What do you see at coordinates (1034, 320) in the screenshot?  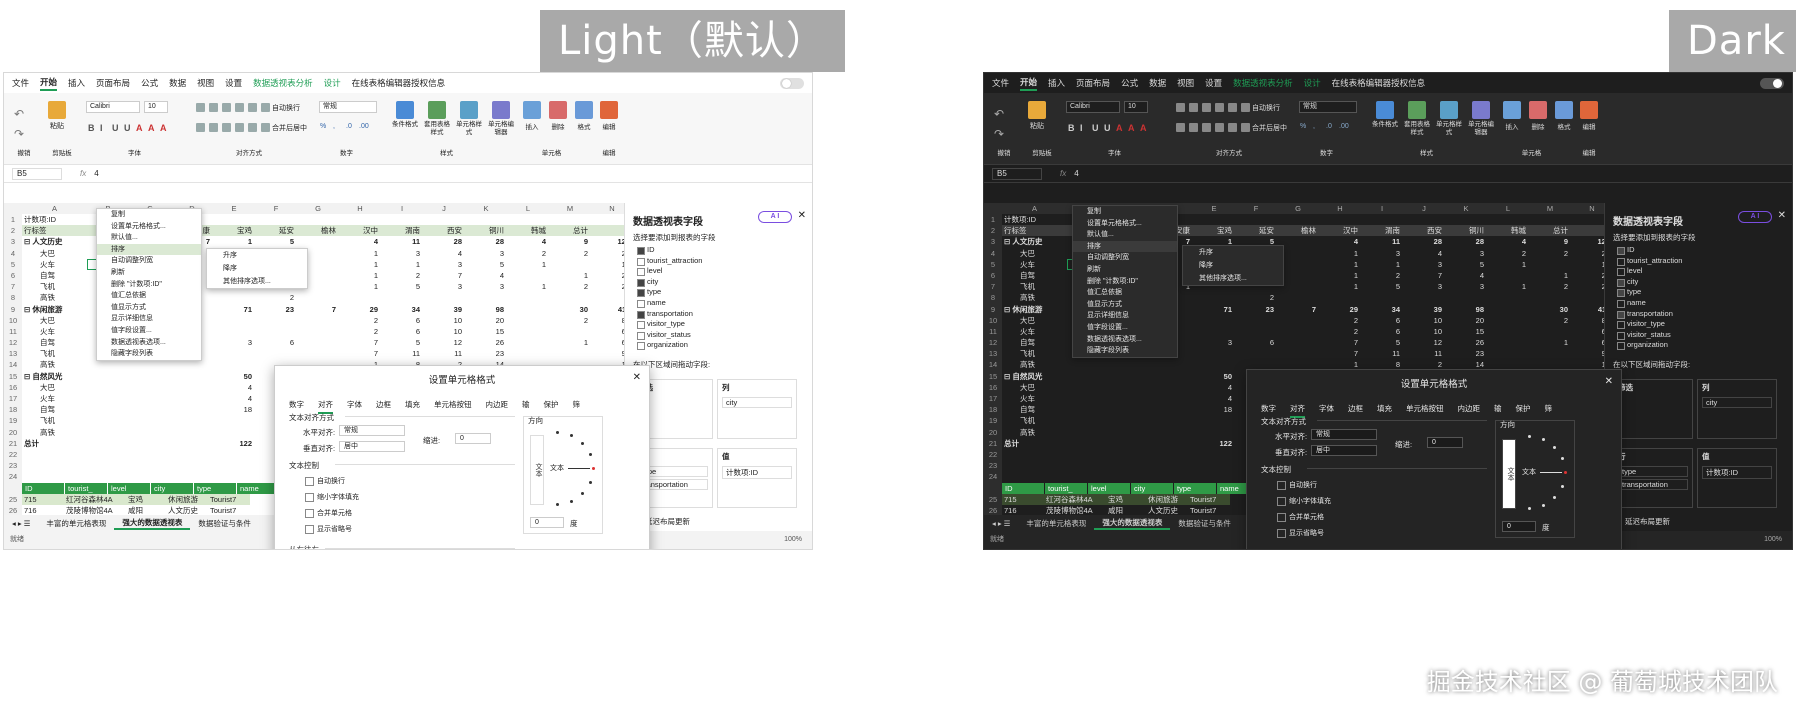 I see `cell: 大巴` at bounding box center [1034, 320].